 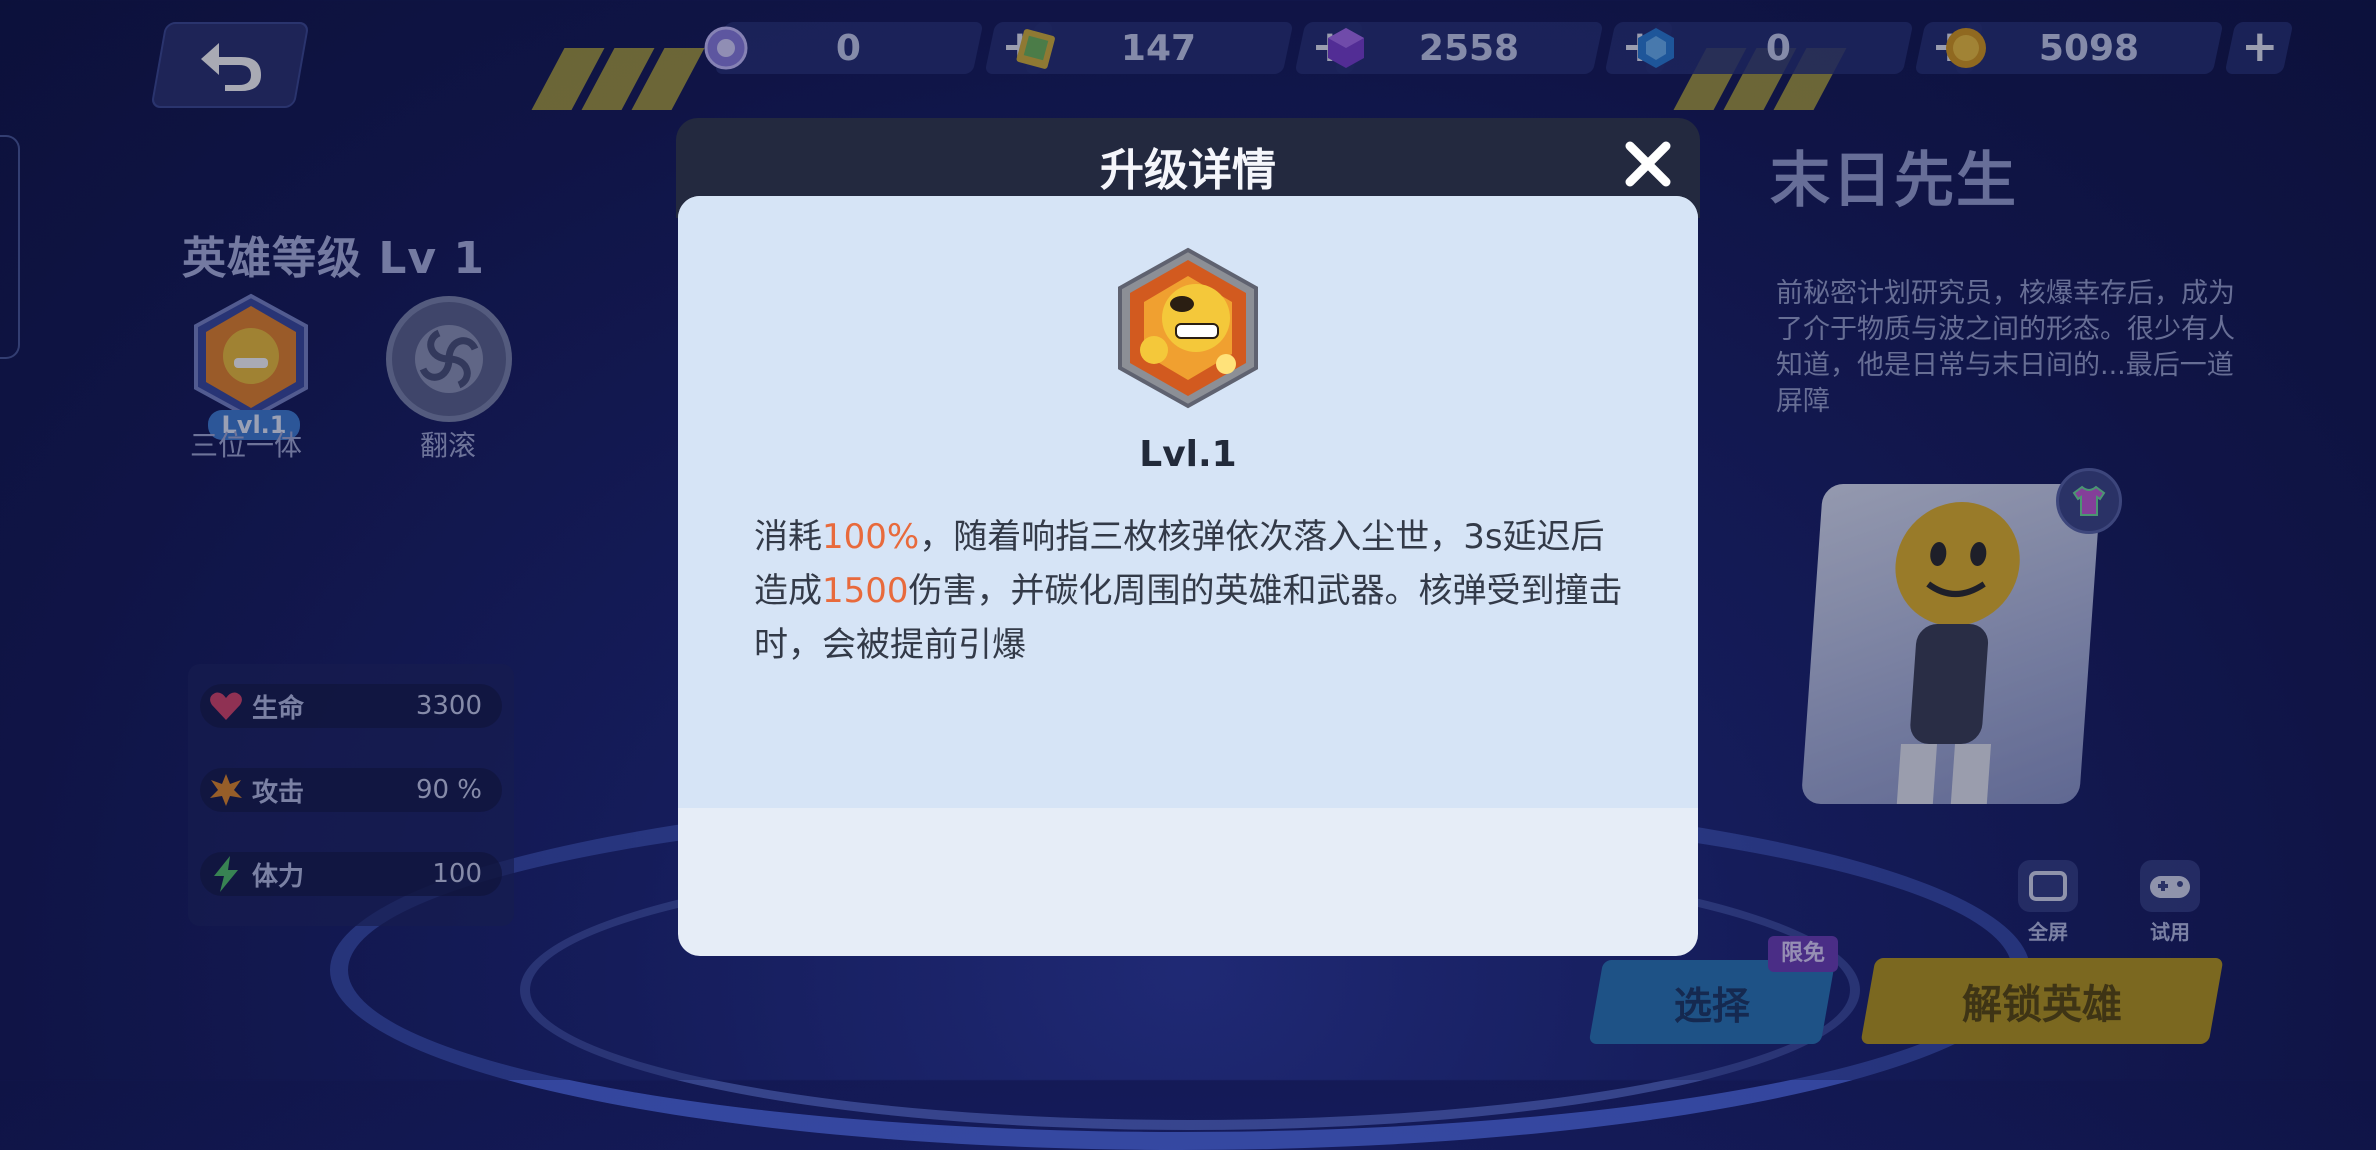 I want to click on nuke-skill-icon, so click(x=1188, y=328).